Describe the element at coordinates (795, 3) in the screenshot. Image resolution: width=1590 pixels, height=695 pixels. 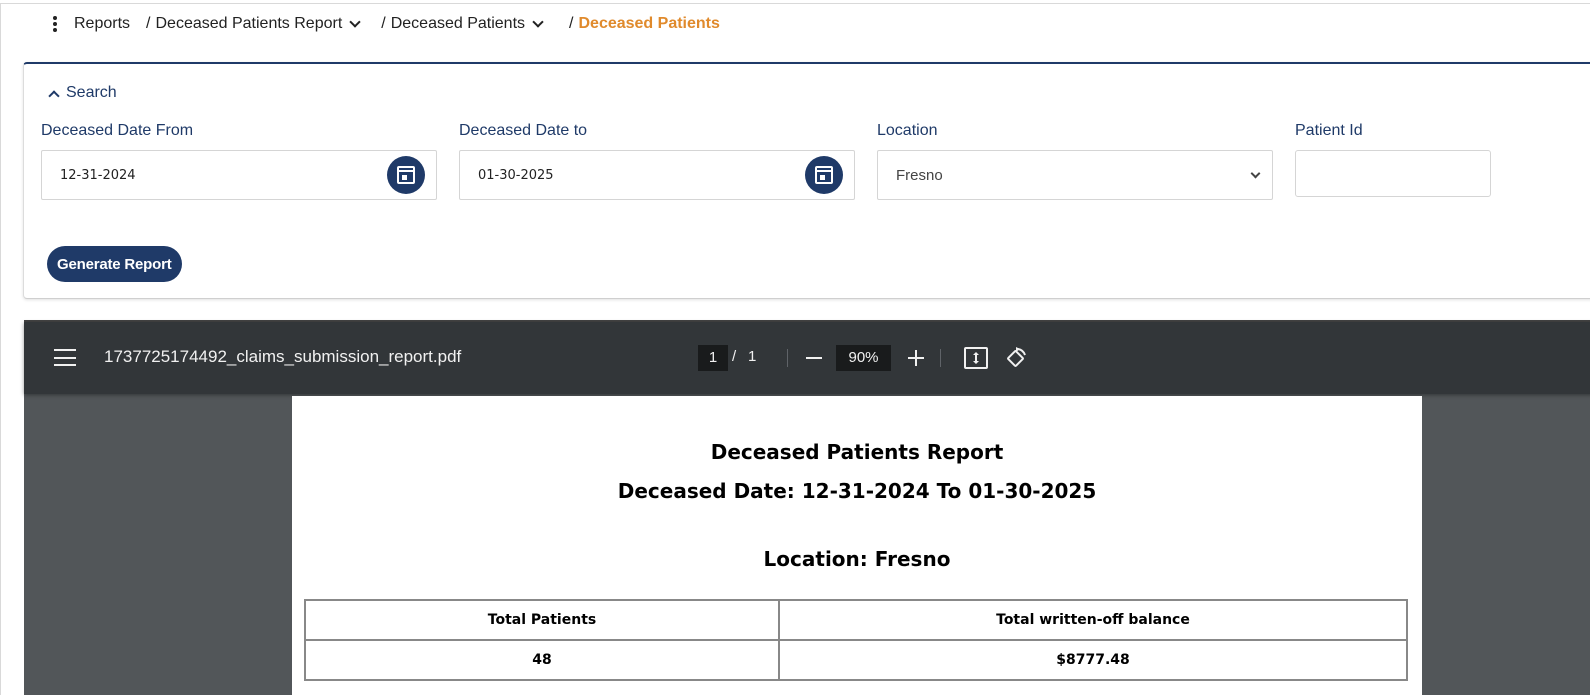
I see `top-border` at that location.